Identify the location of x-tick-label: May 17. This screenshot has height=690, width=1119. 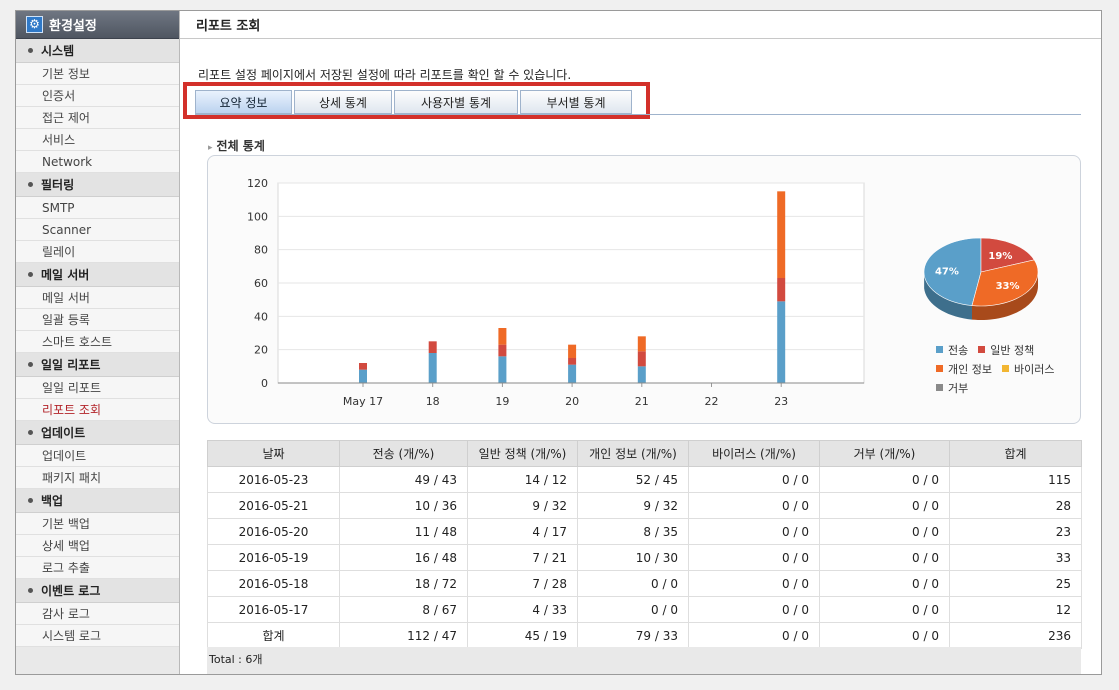
(363, 401).